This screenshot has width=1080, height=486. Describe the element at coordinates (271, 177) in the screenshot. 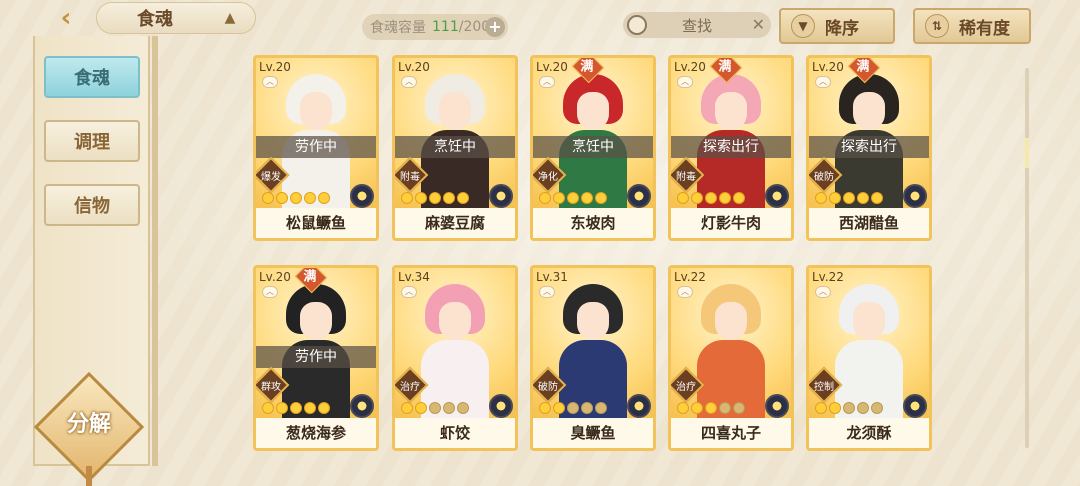

I see `type-label: 爆发` at that location.